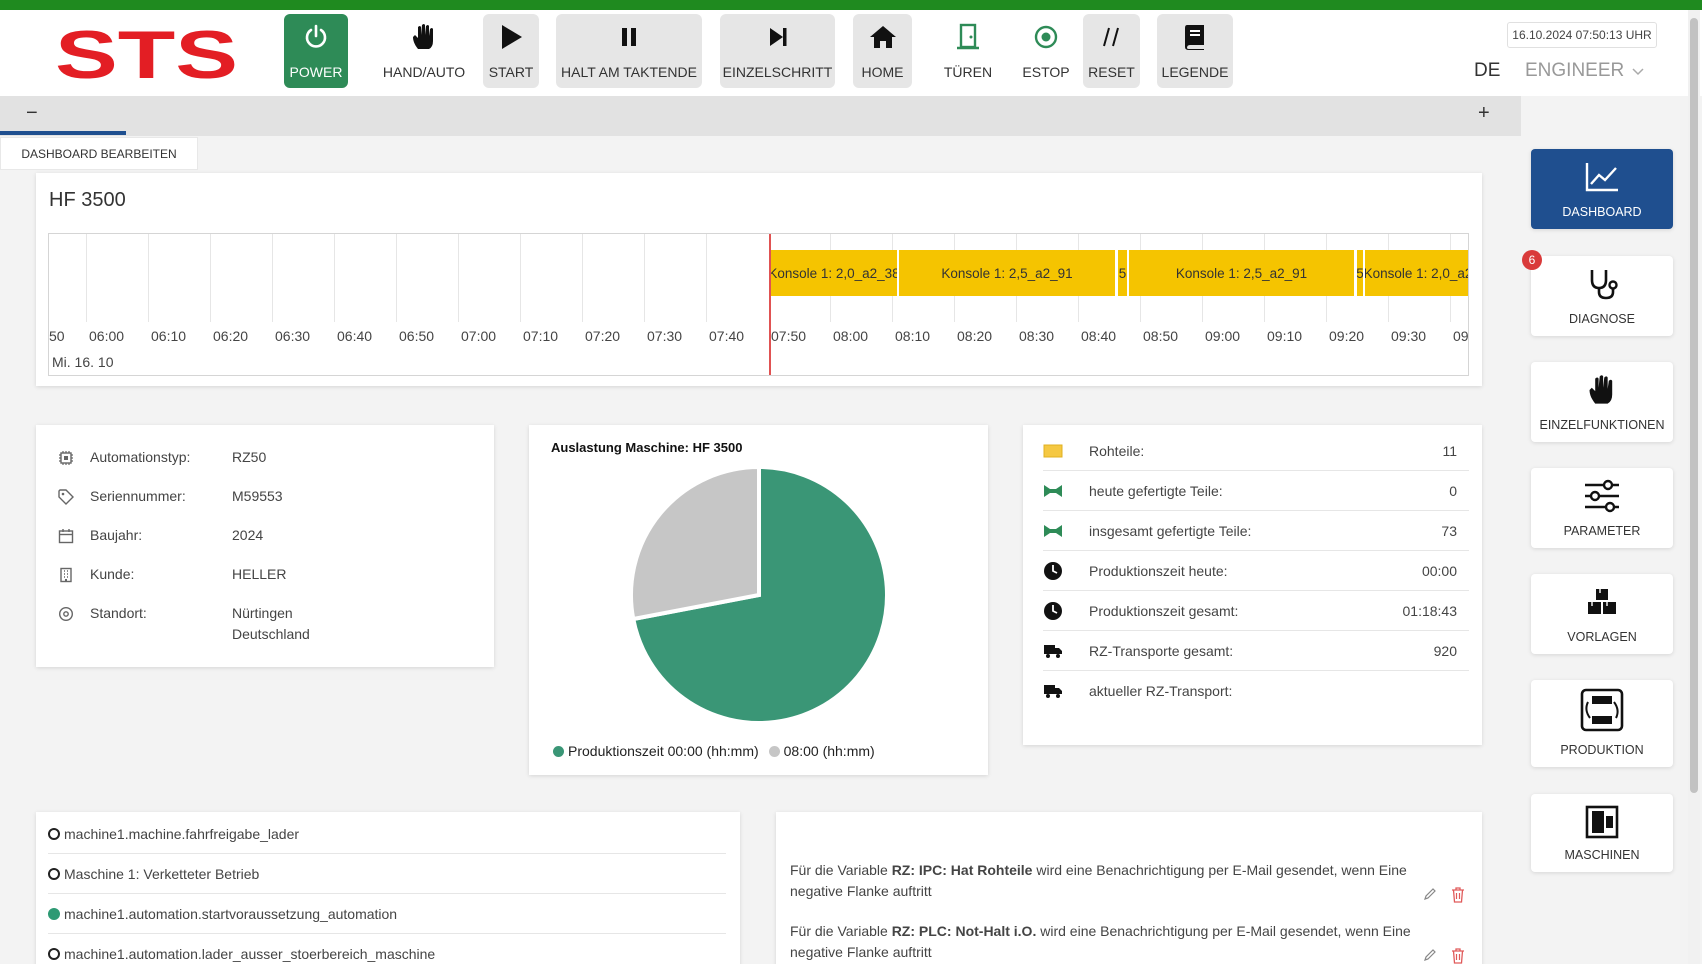 Image resolution: width=1702 pixels, height=964 pixels. I want to click on timeline-tick: 08:30, so click(1037, 336).